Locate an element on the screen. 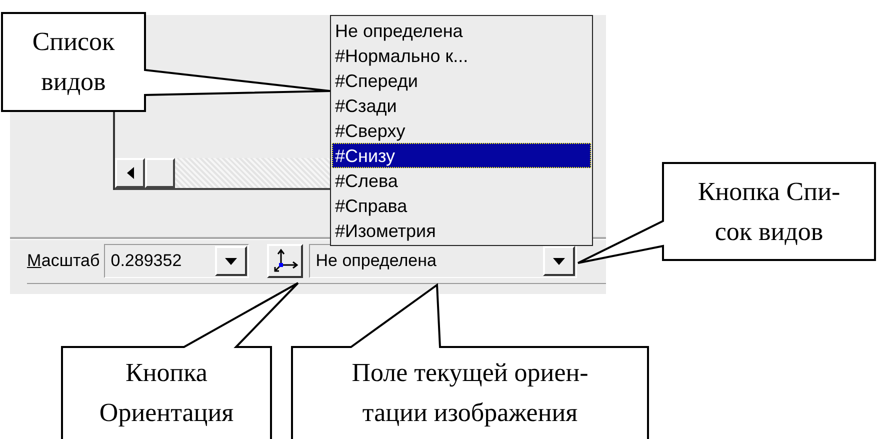  list-item: #Справа is located at coordinates (461, 205).